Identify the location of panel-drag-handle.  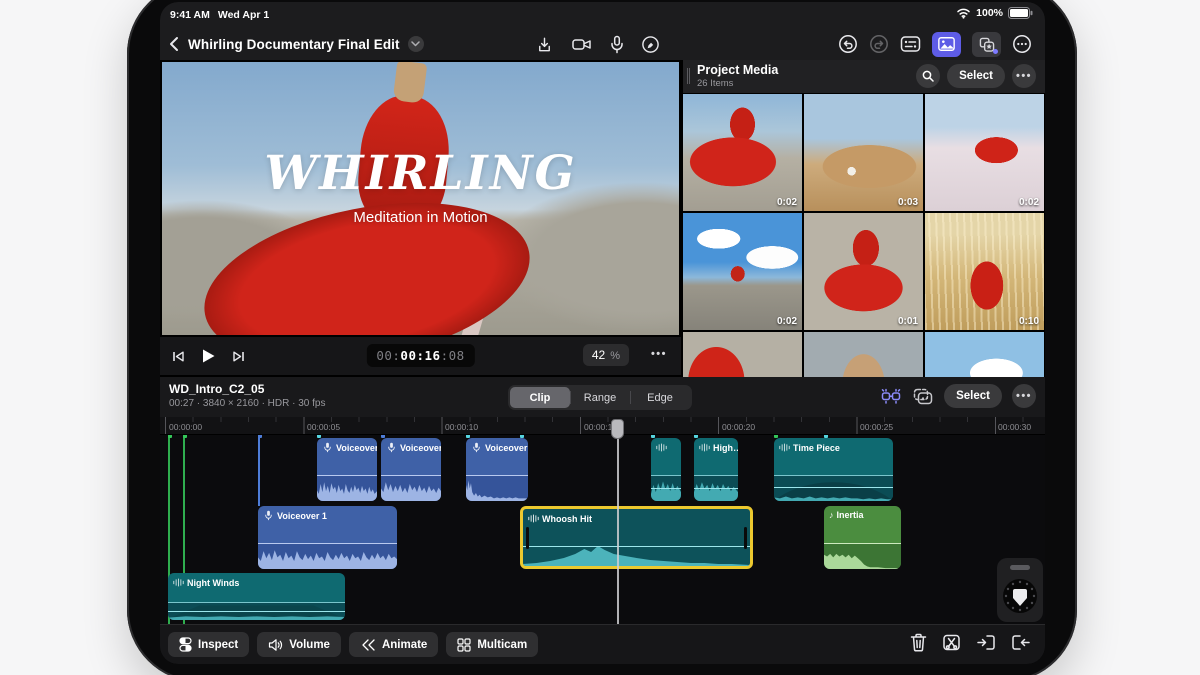
(688, 76).